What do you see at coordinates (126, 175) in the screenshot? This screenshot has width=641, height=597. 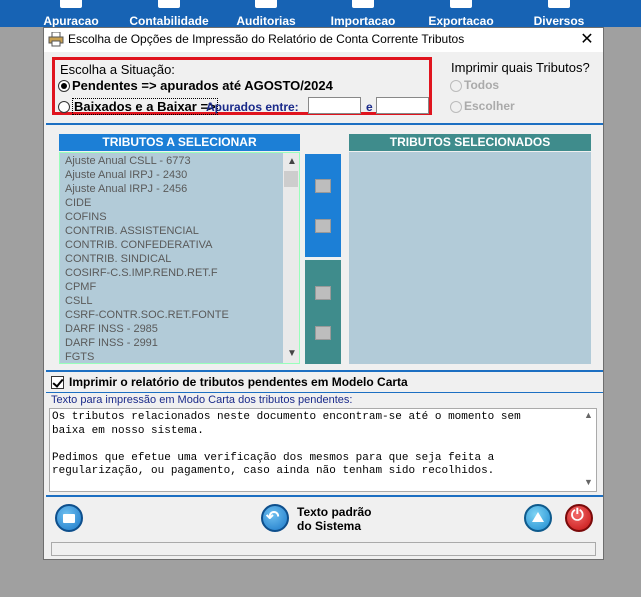 I see `list-item: Ajuste Anual IRPJ - 2430` at bounding box center [126, 175].